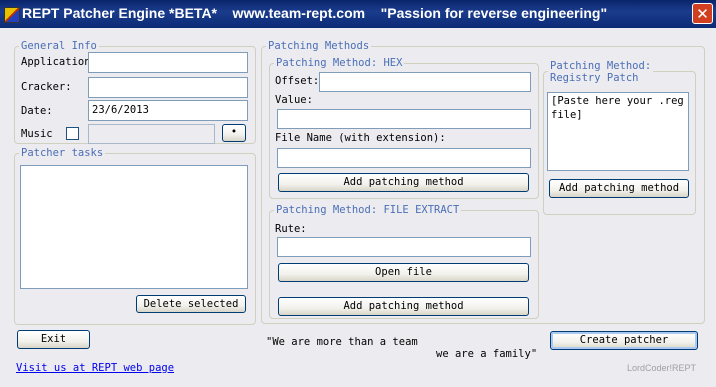 The height and width of the screenshot is (387, 716). What do you see at coordinates (72, 133) in the screenshot?
I see `music-checkbox` at bounding box center [72, 133].